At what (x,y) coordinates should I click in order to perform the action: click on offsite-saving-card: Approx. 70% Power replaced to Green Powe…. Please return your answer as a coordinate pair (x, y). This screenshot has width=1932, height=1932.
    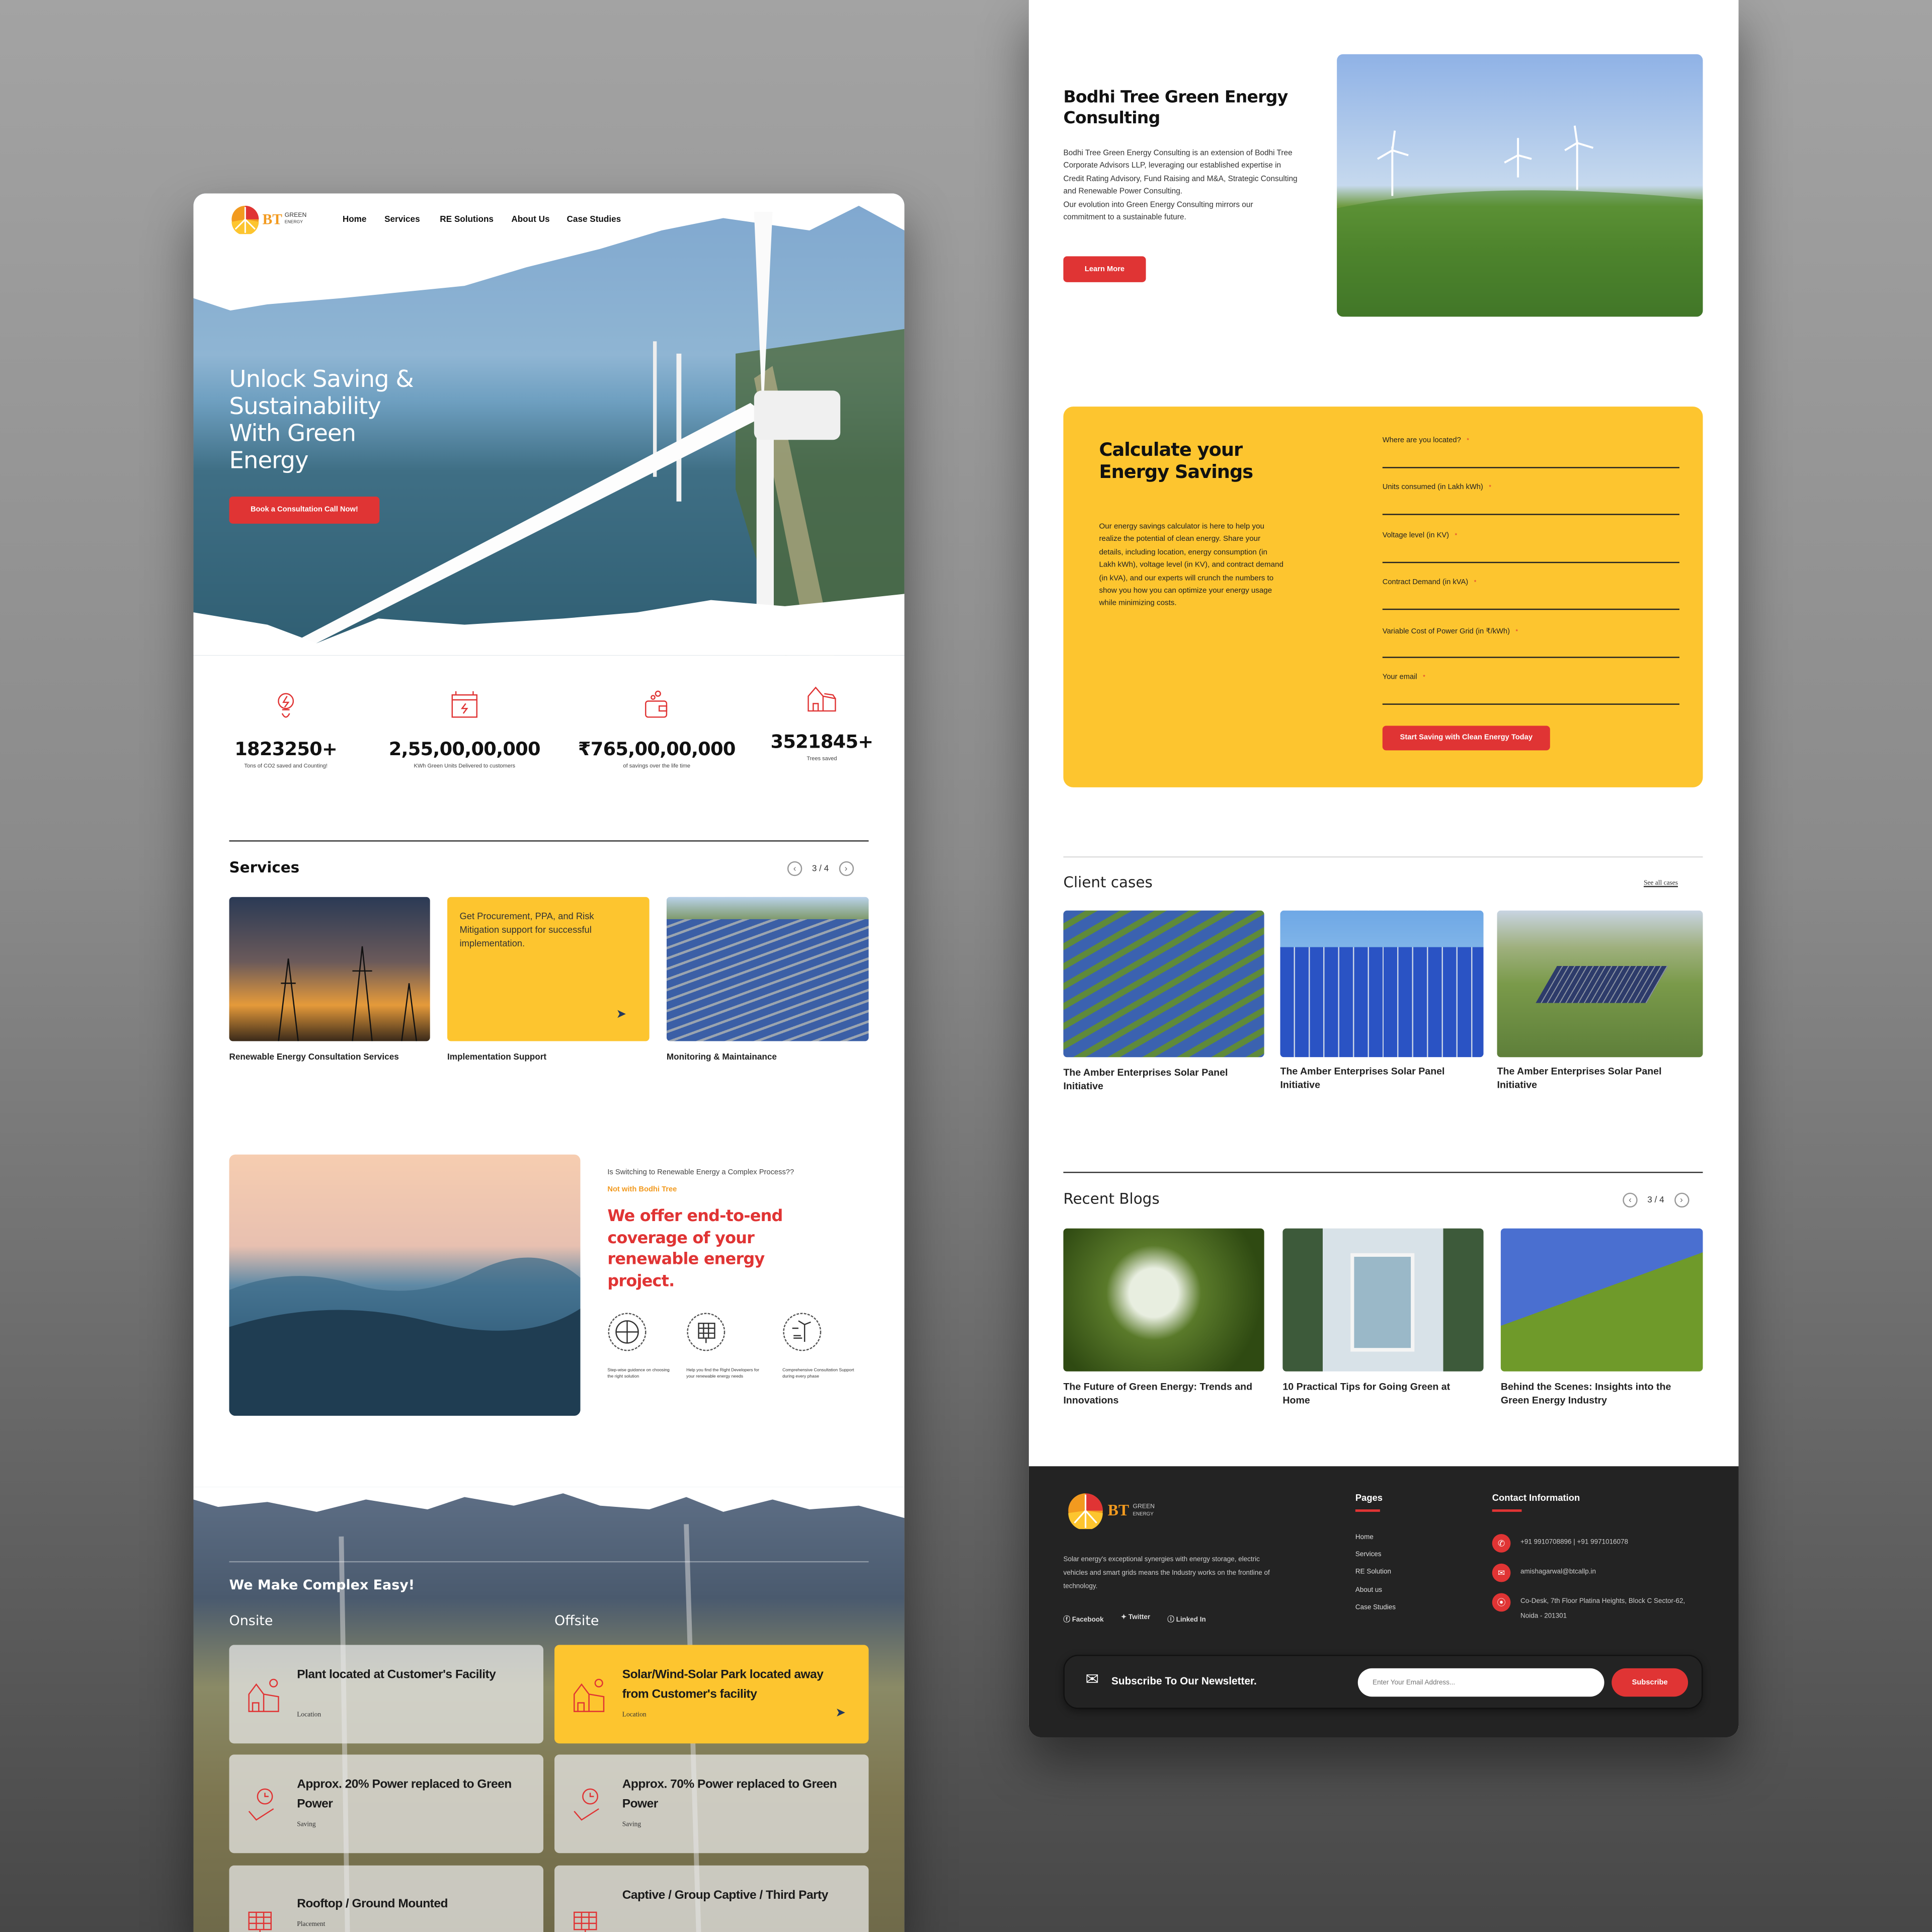
    Looking at the image, I should click on (712, 1804).